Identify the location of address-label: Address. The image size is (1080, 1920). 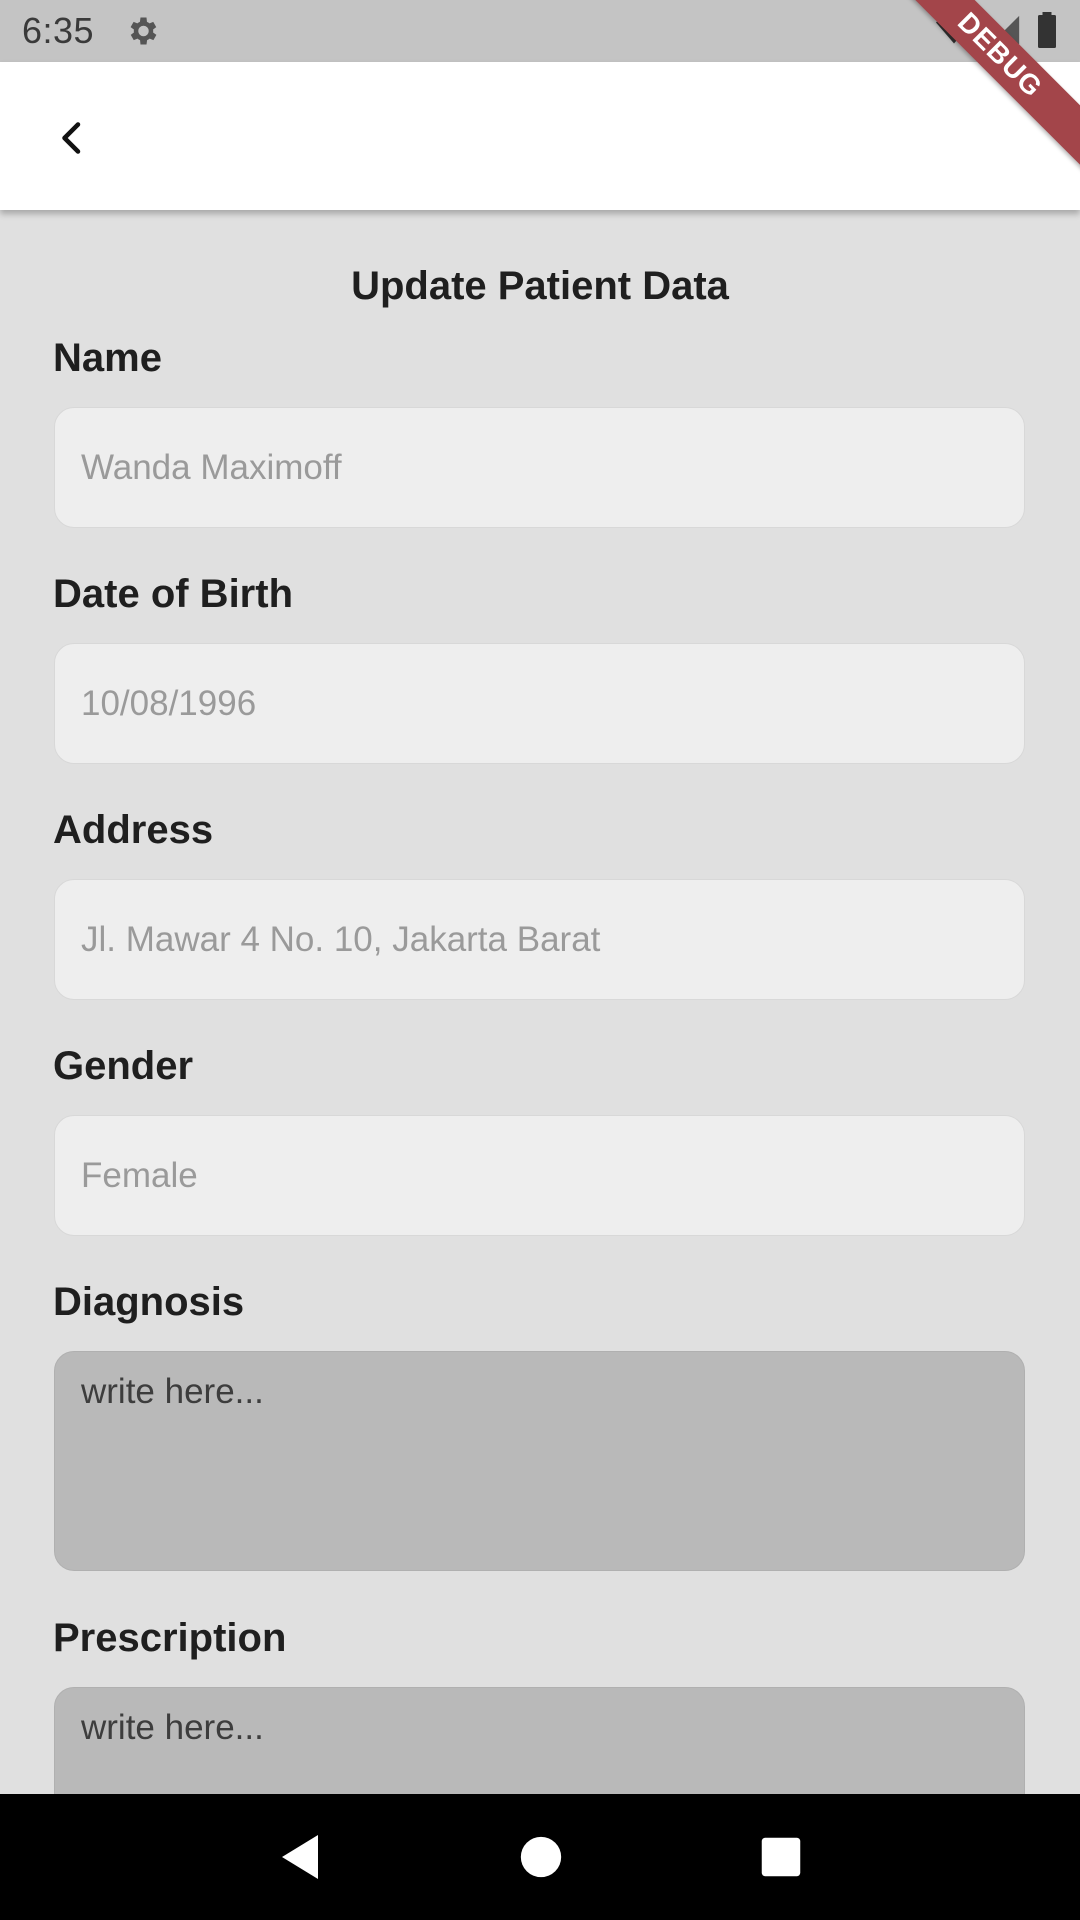
(133, 830).